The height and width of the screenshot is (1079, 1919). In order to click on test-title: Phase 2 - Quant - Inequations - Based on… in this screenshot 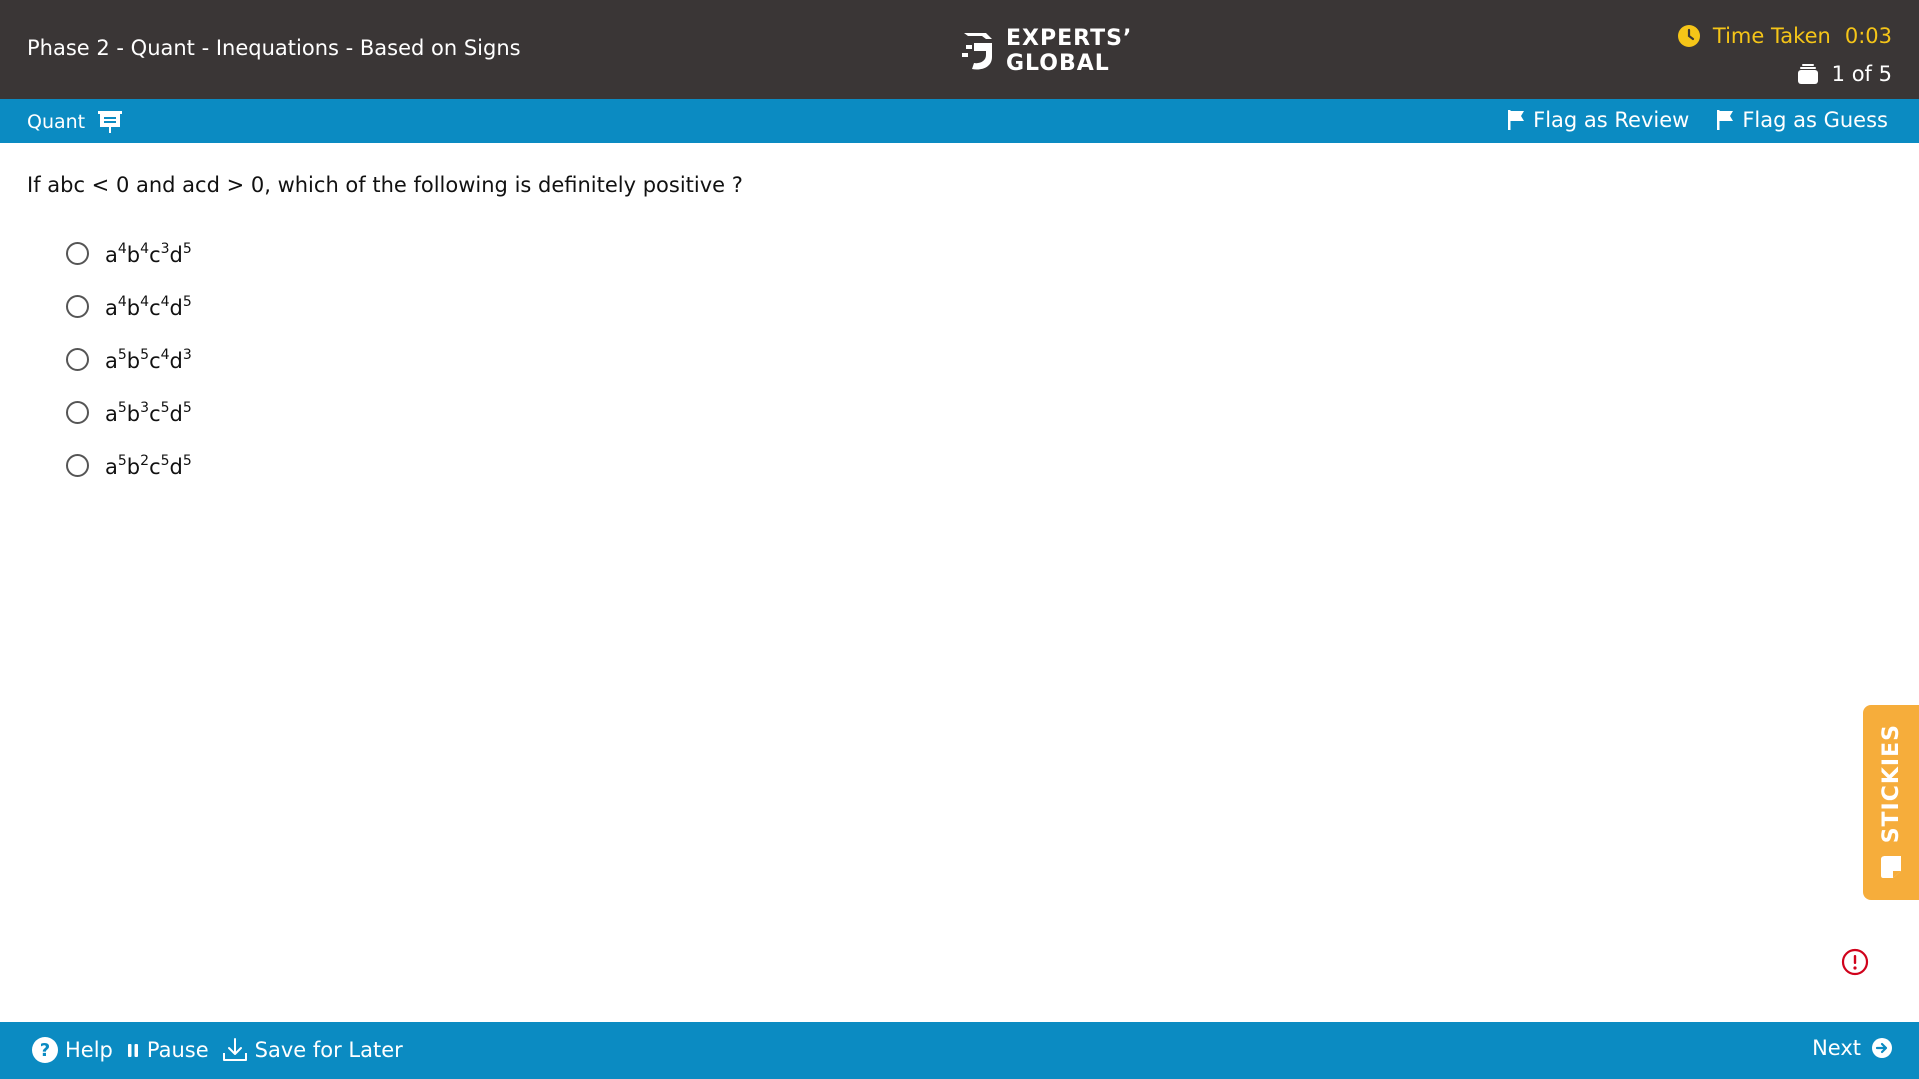, I will do `click(274, 48)`.